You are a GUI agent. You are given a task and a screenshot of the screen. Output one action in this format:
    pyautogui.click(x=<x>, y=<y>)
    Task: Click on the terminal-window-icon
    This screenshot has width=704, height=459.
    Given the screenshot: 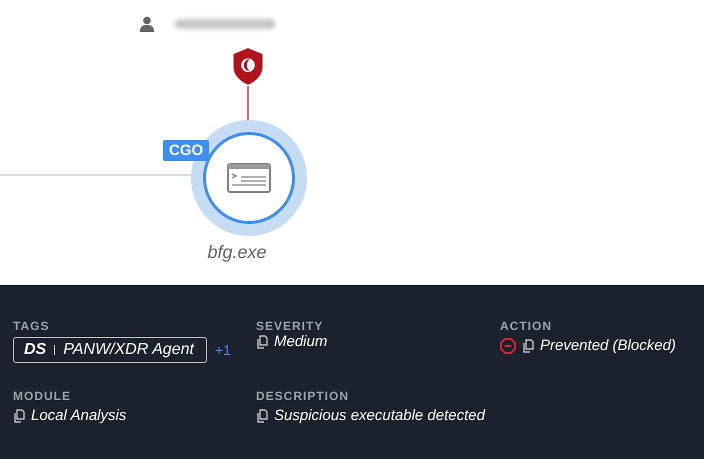 What is the action you would take?
    pyautogui.click(x=249, y=178)
    